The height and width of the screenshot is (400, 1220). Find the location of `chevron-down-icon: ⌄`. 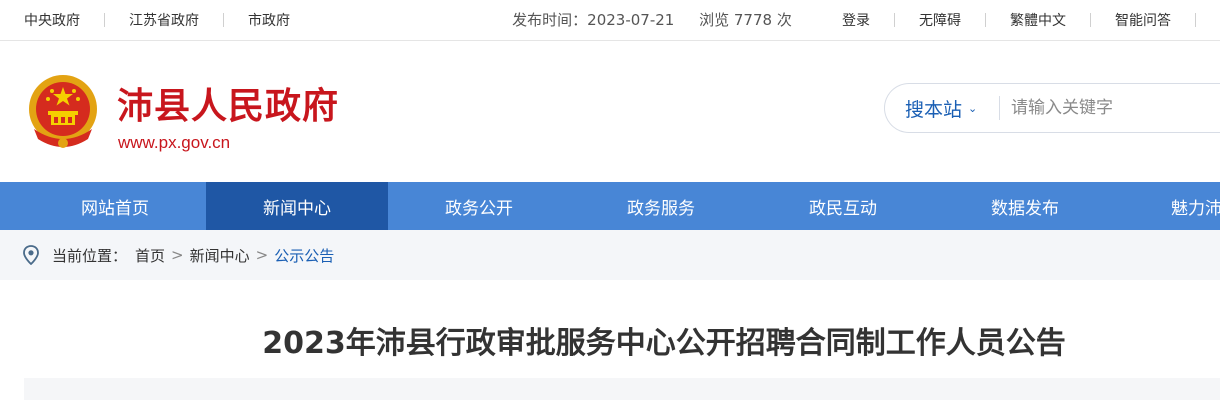

chevron-down-icon: ⌄ is located at coordinates (973, 108).